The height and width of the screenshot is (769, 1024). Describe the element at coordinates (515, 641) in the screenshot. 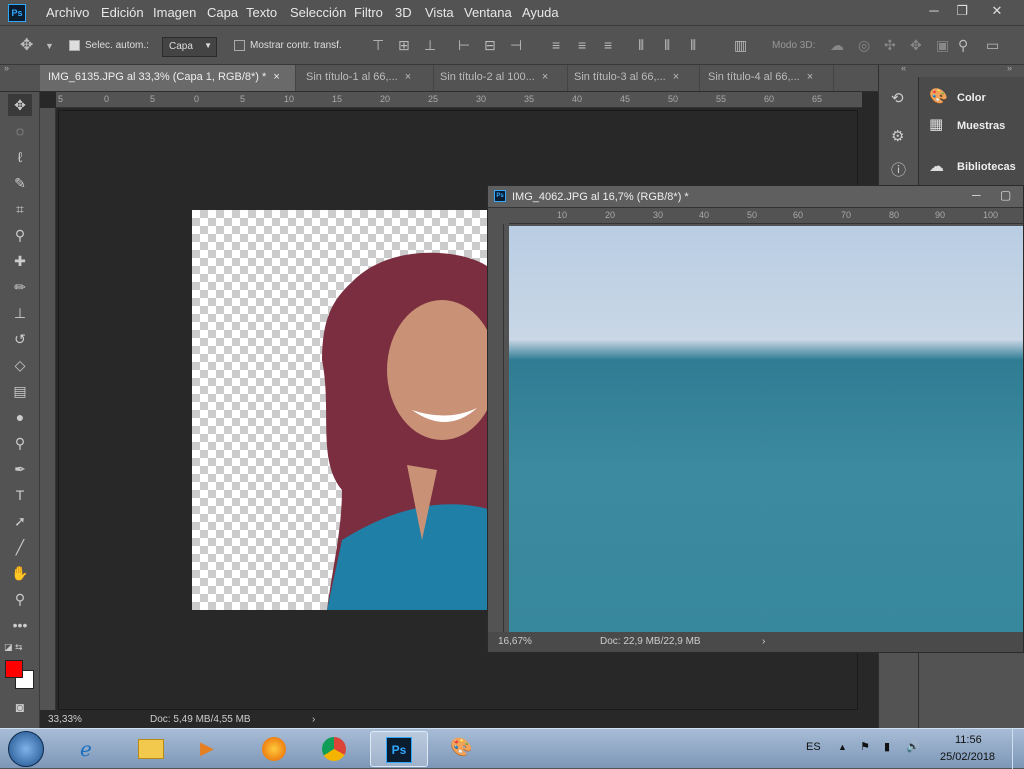

I see `zoom-level: 16,67%` at that location.